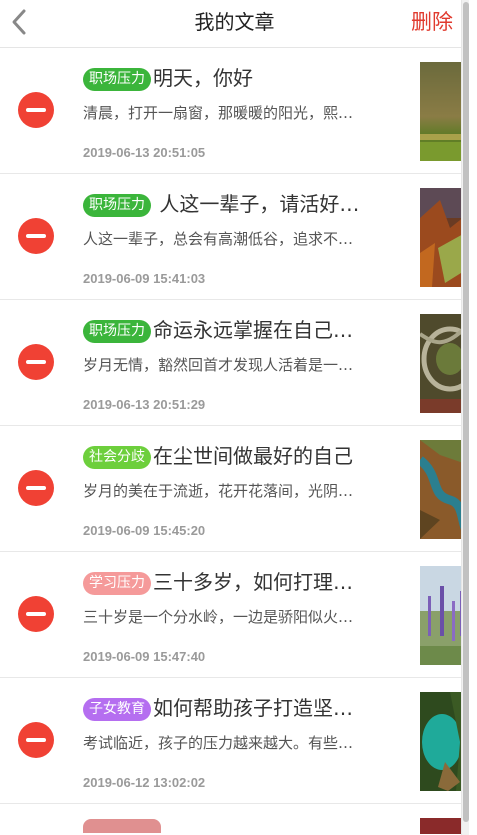 This screenshot has width=477, height=835. I want to click on article-date: 2019-06-09 15:41:03, so click(144, 278).